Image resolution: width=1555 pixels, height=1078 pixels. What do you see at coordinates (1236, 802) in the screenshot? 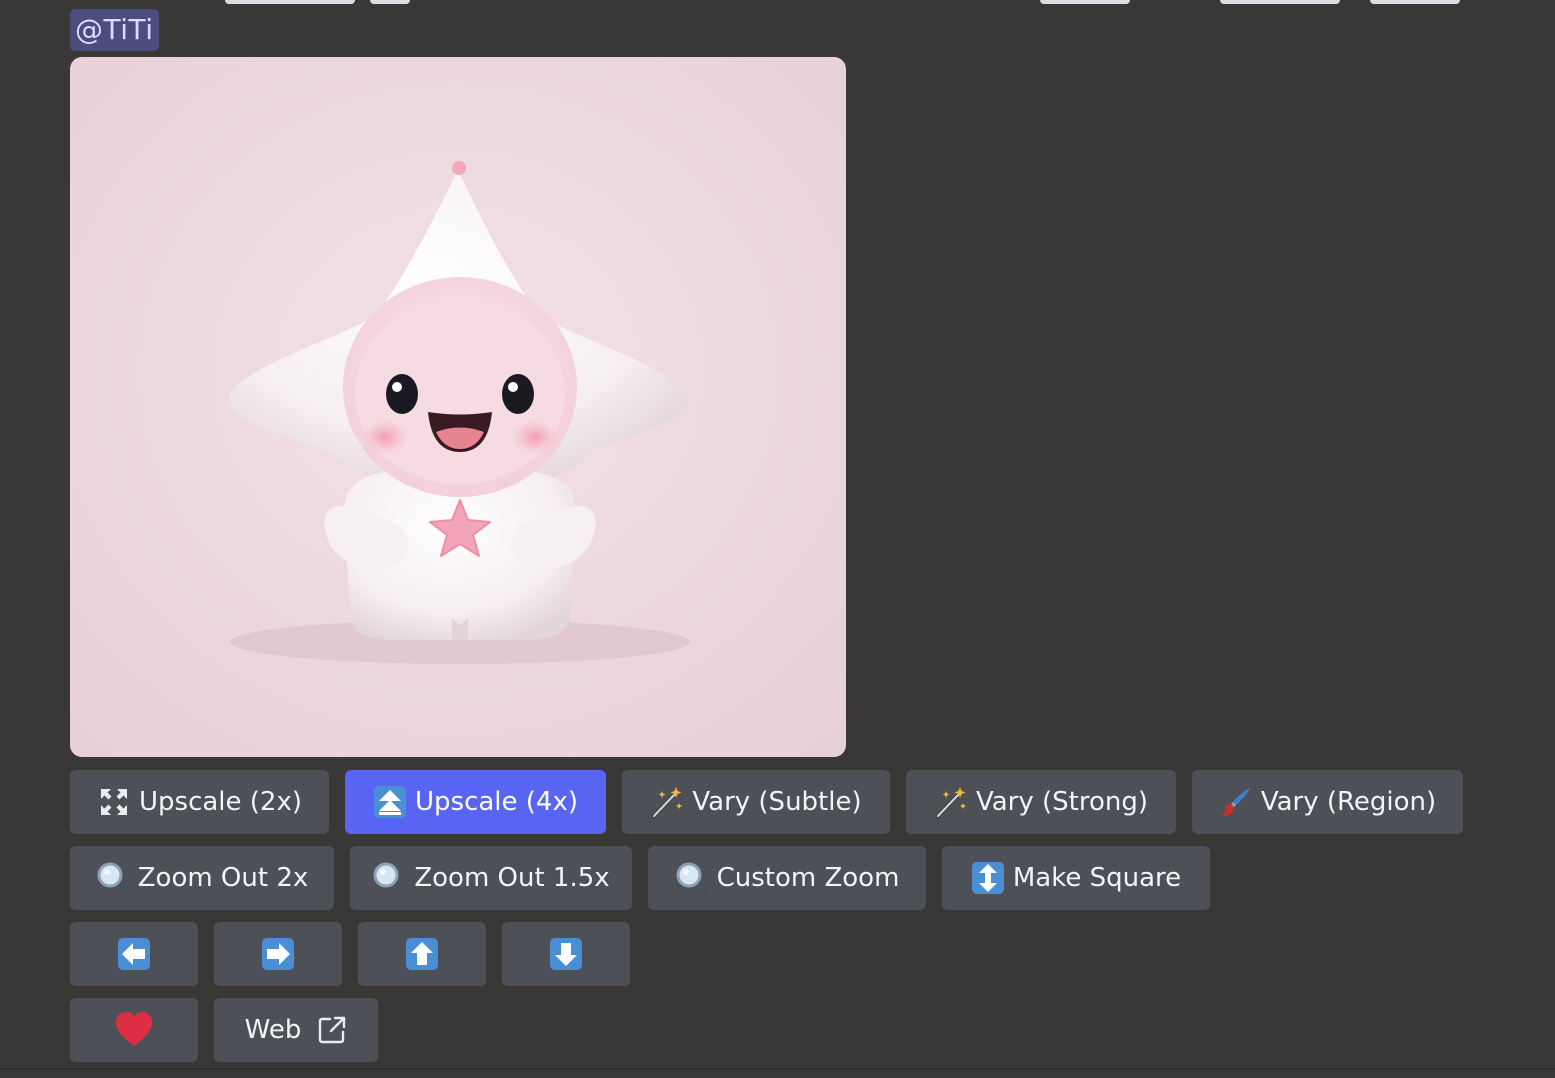
I see `paintbrush-icon` at bounding box center [1236, 802].